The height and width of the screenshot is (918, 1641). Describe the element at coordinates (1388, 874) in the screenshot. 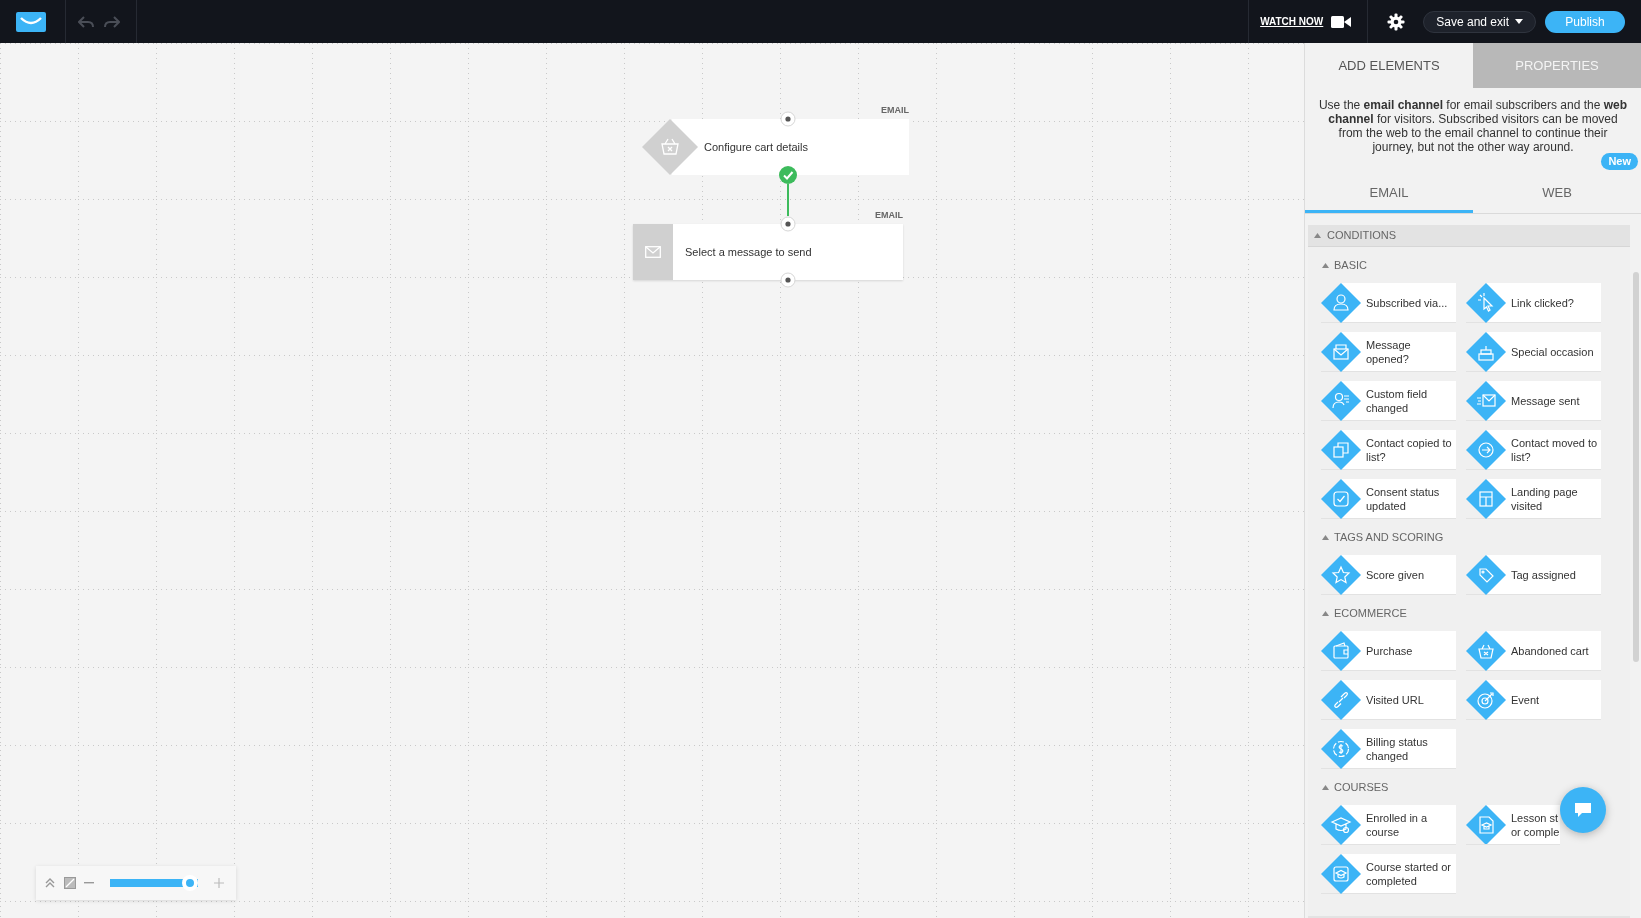

I see `element-card: Course started or completed` at that location.